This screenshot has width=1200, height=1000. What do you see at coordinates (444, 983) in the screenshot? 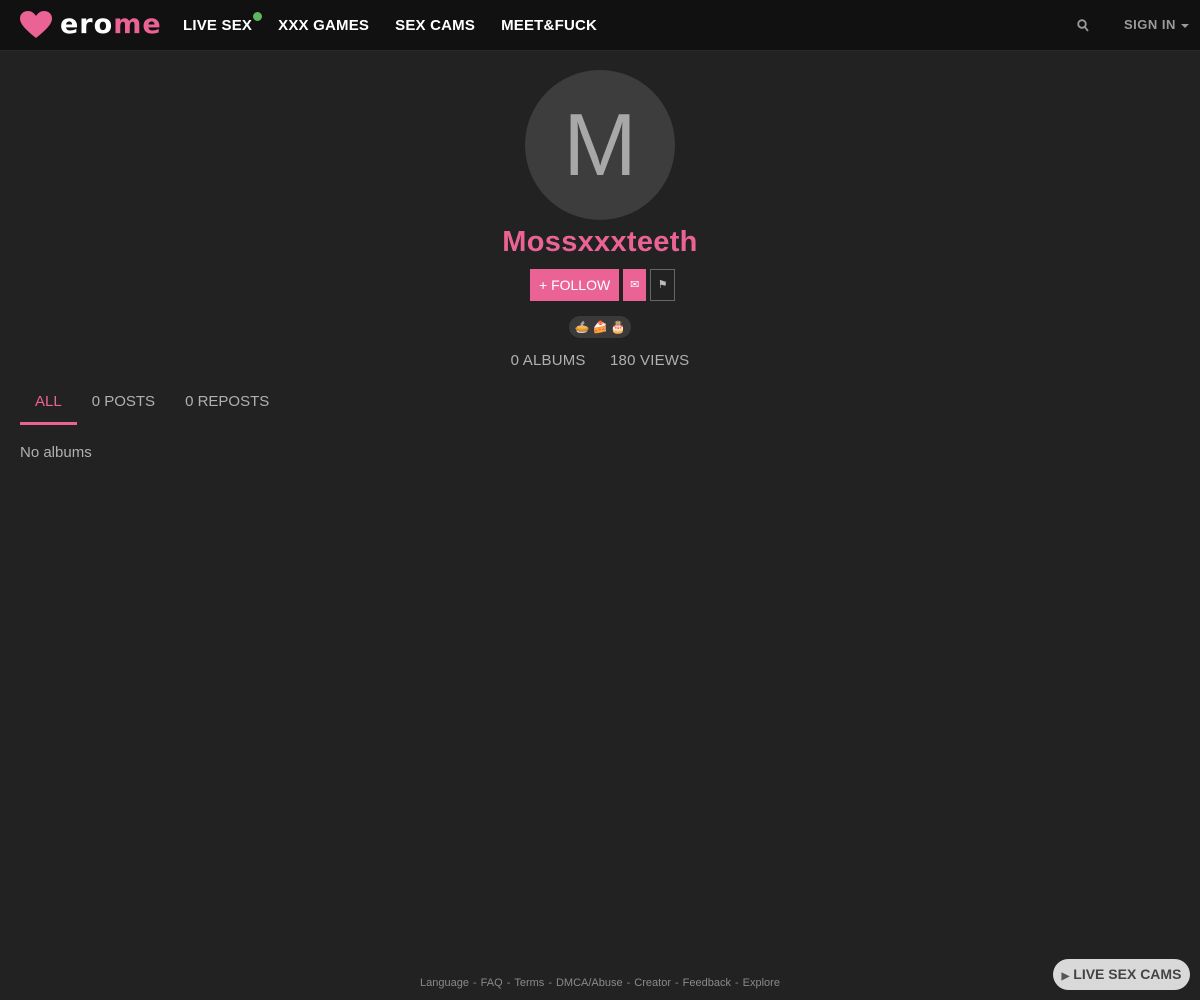
I see `footer-link-language: Language` at bounding box center [444, 983].